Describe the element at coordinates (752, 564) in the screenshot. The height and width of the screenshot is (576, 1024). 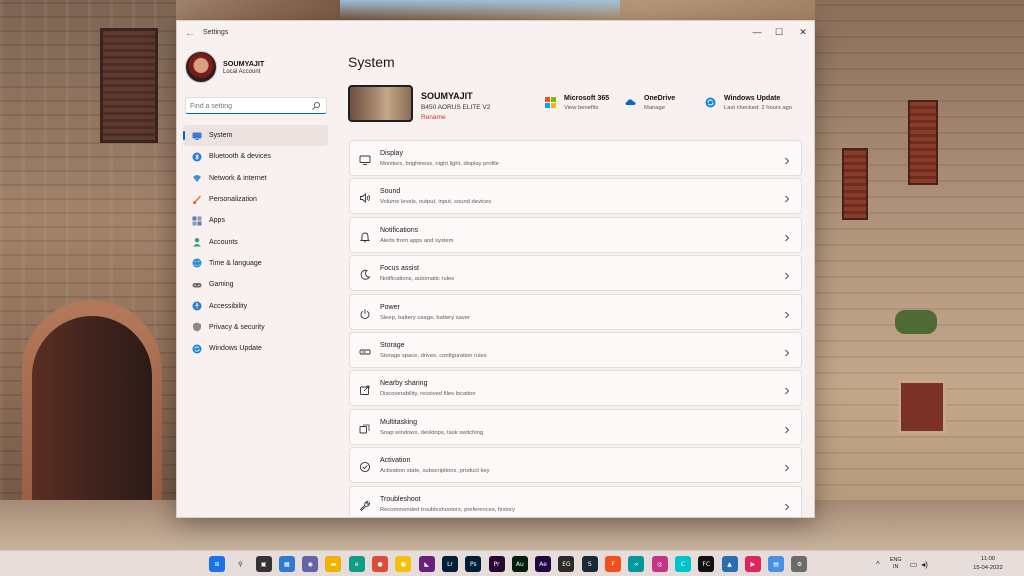
I see `media-player-icon: ▶` at that location.